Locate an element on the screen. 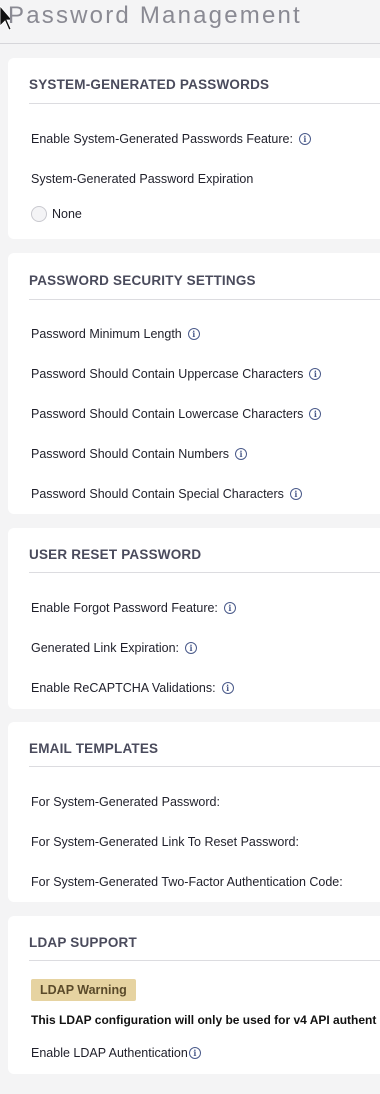 Image resolution: width=380 pixels, height=1094 pixels. recaptcha-row: Enable ReCAPTCHA Validations: i is located at coordinates (132, 688).